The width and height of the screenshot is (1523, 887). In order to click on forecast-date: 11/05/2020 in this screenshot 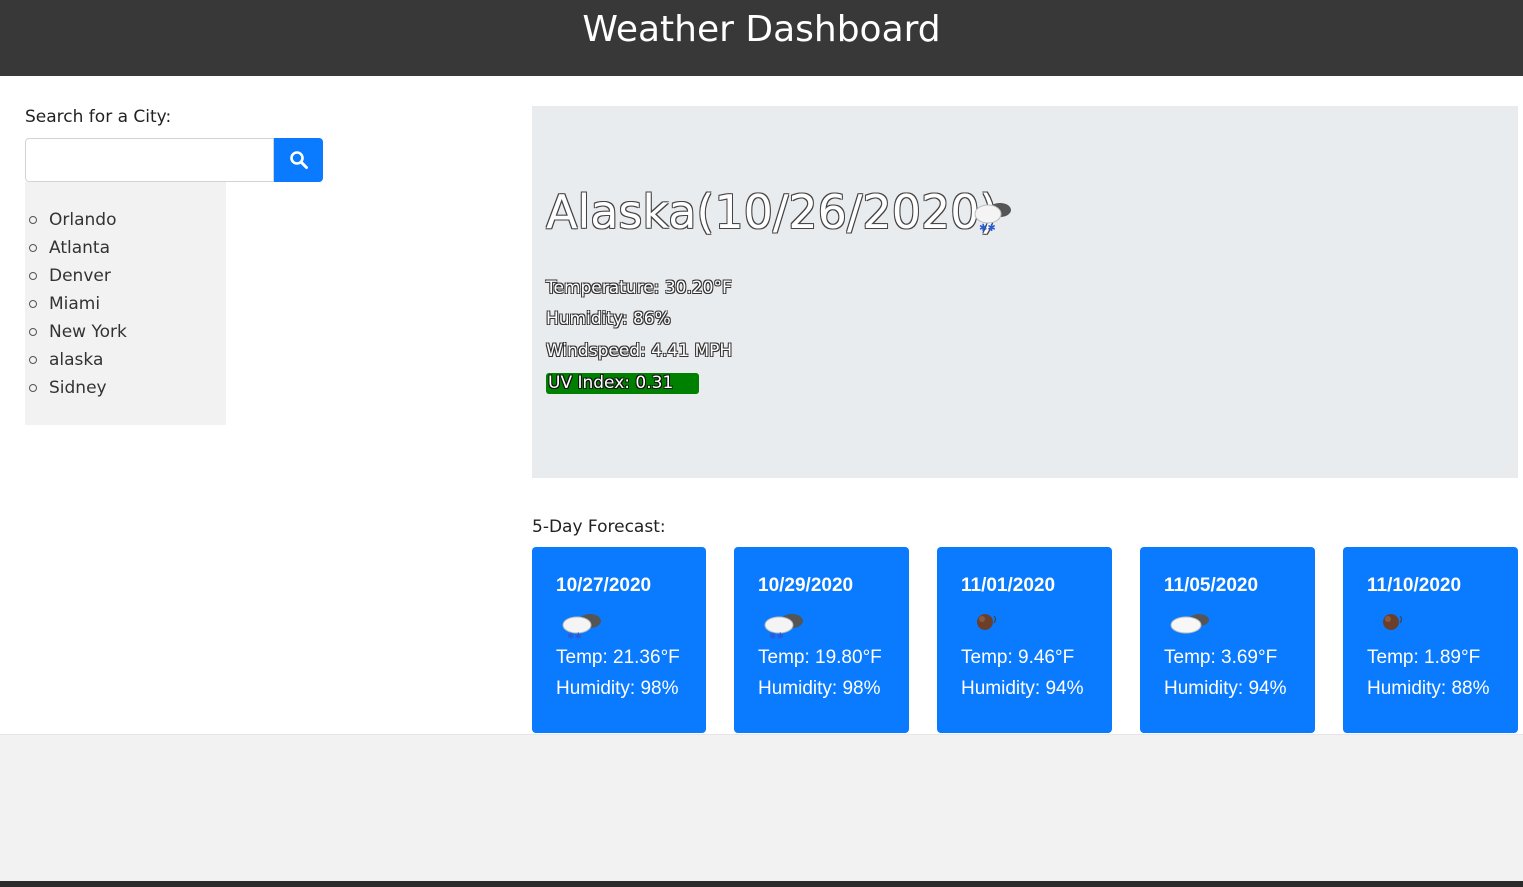, I will do `click(1211, 585)`.